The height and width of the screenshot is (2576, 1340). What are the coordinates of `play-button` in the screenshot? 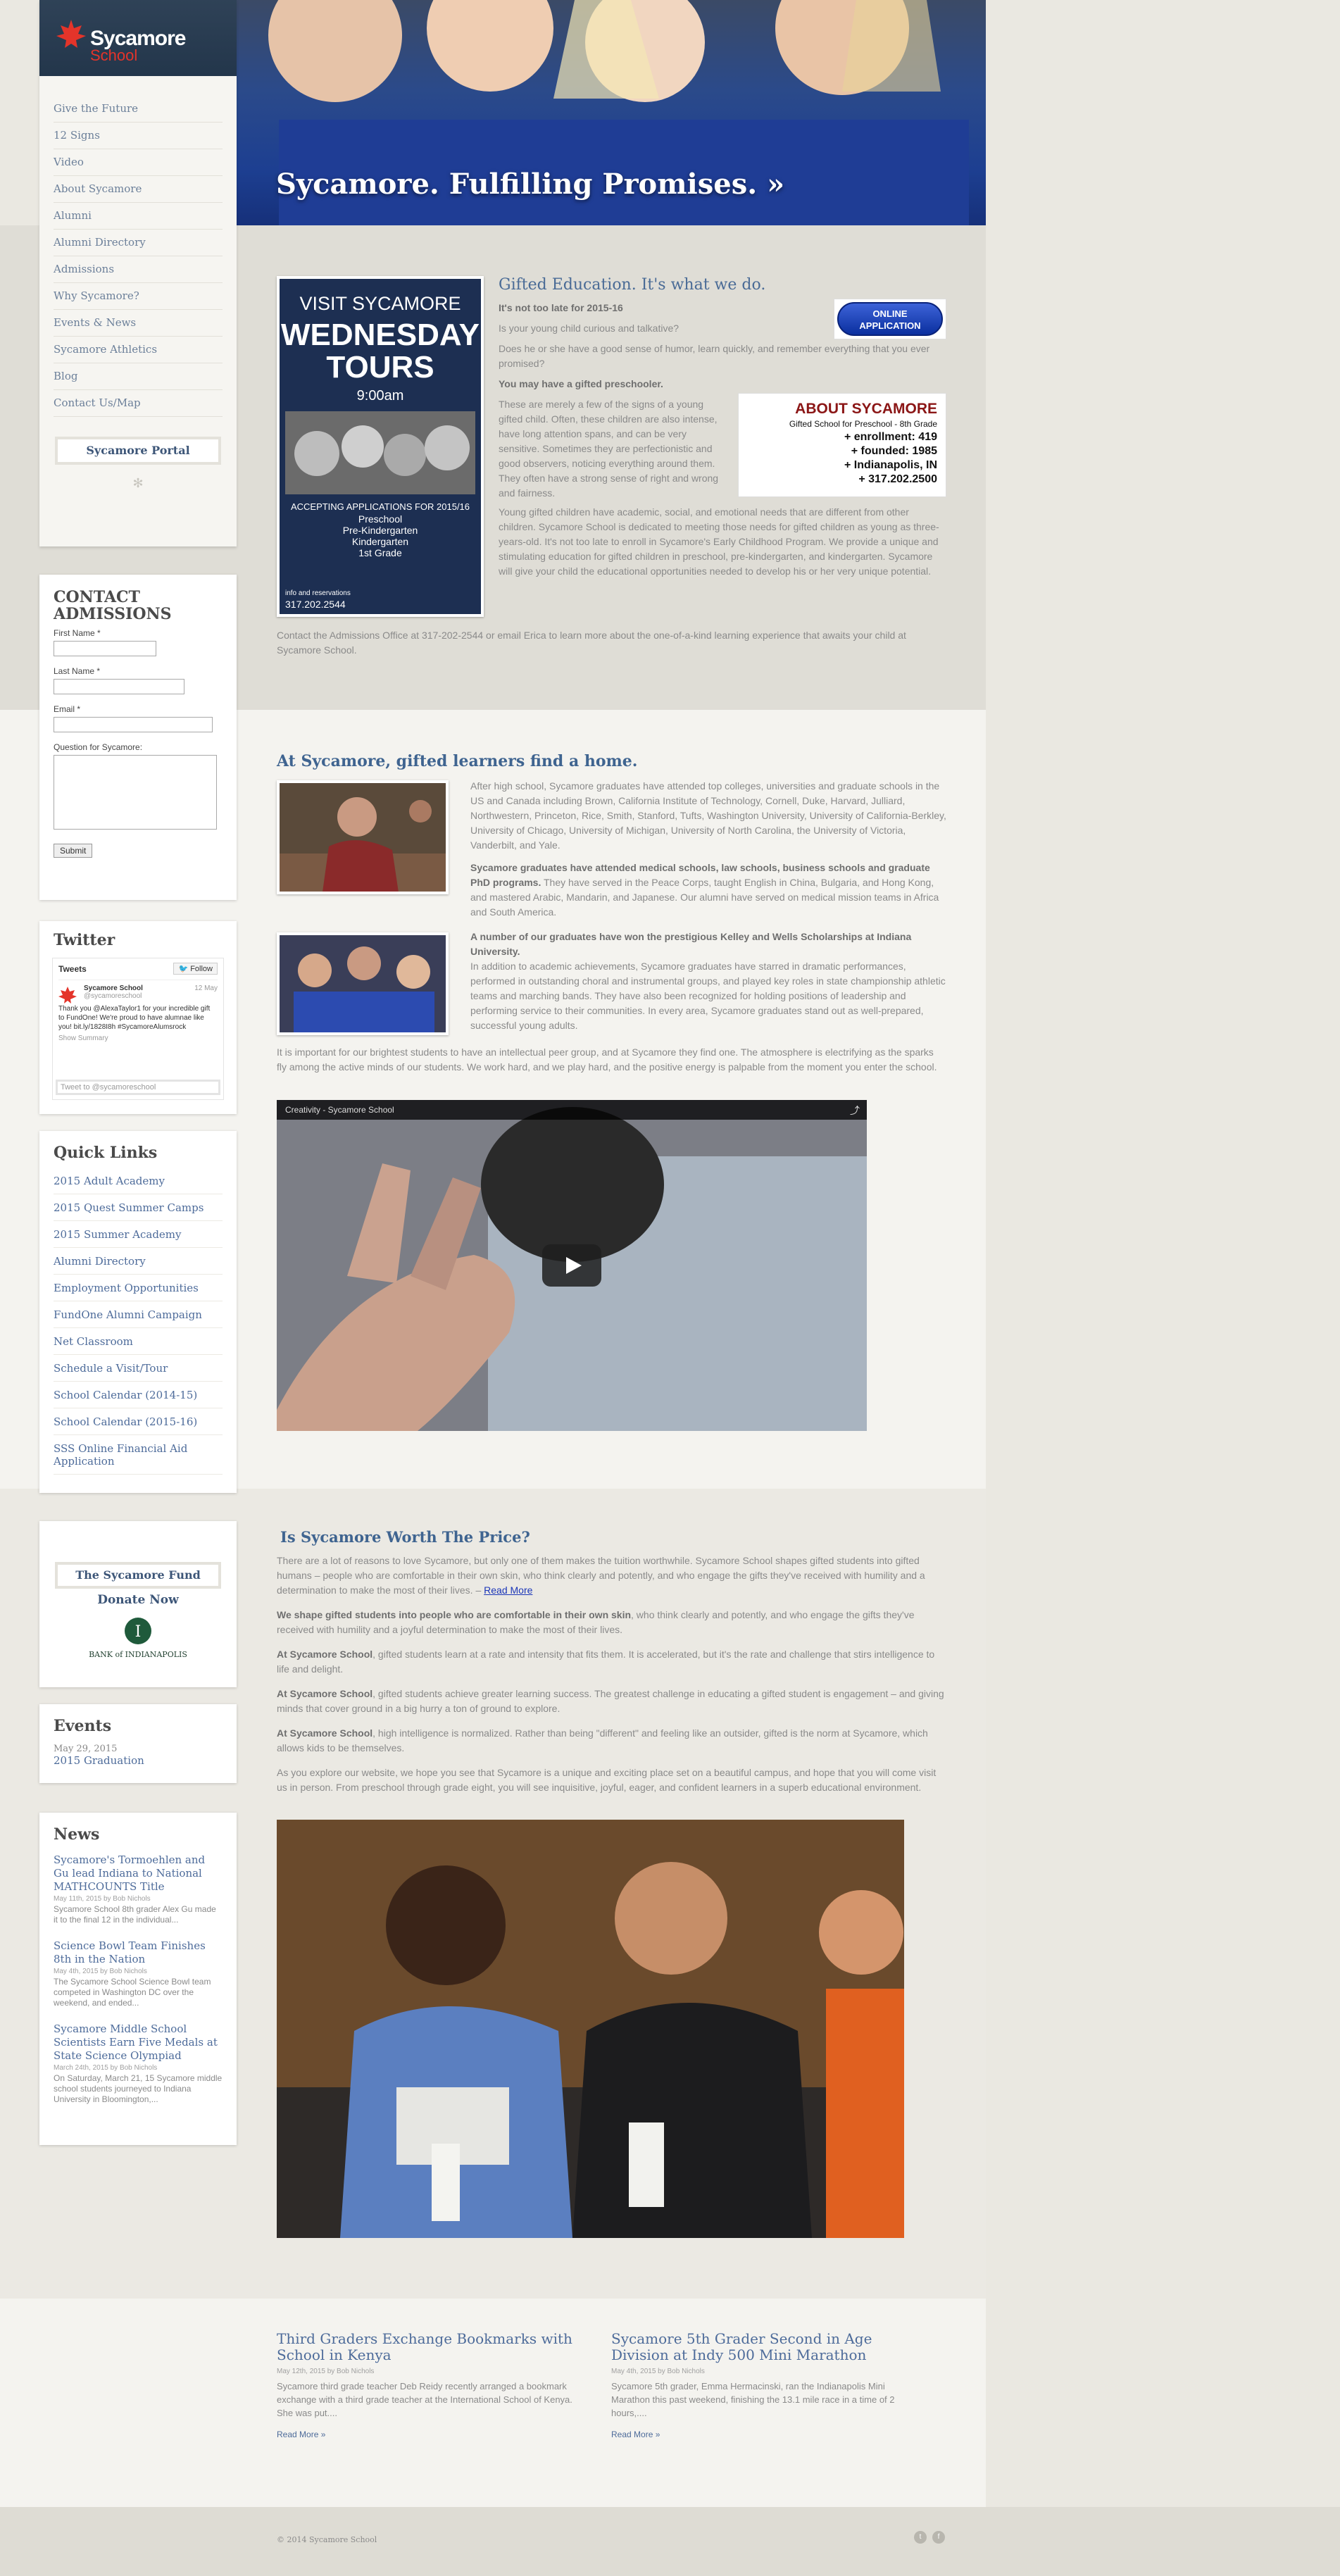 It's located at (572, 1265).